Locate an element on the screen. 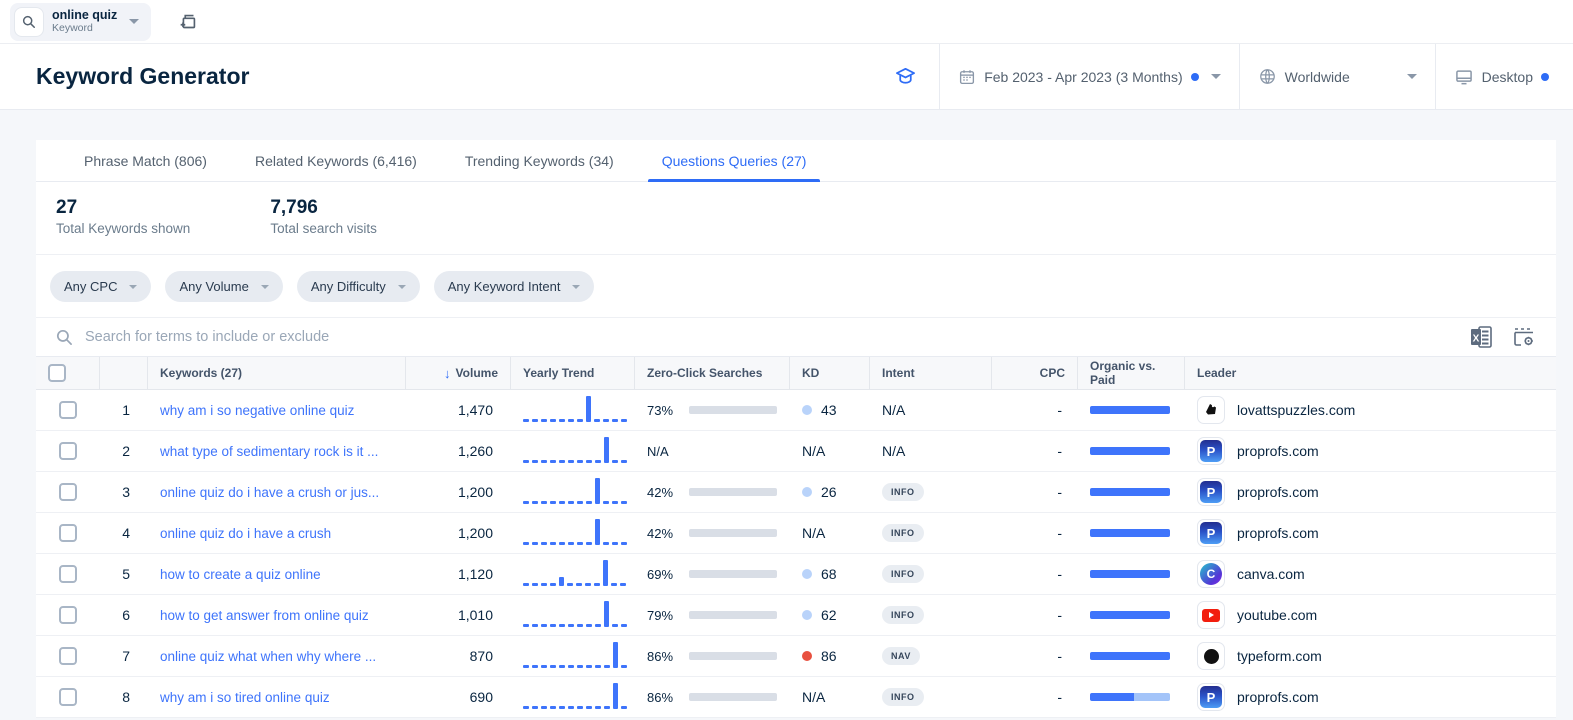 This screenshot has width=1573, height=720. filter-chip-any-volume: Any Volume is located at coordinates (224, 286).